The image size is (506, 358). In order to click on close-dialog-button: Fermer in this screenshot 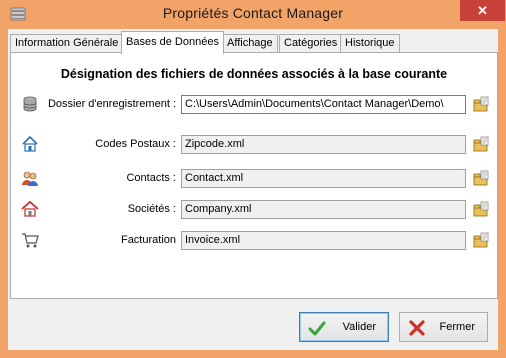, I will do `click(443, 327)`.